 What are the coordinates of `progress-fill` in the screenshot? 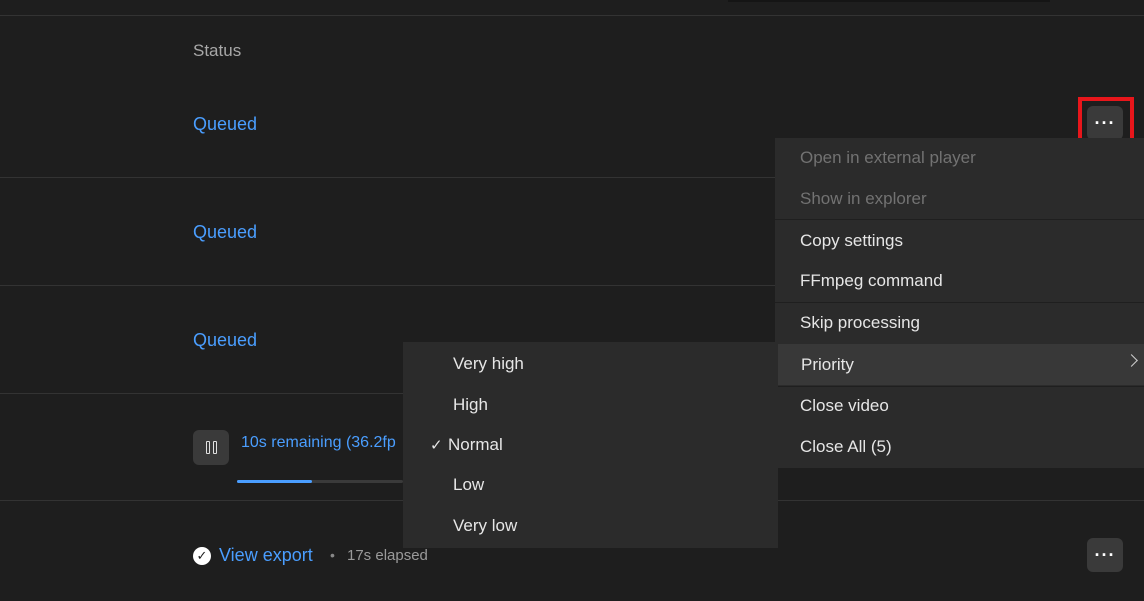 It's located at (274, 481).